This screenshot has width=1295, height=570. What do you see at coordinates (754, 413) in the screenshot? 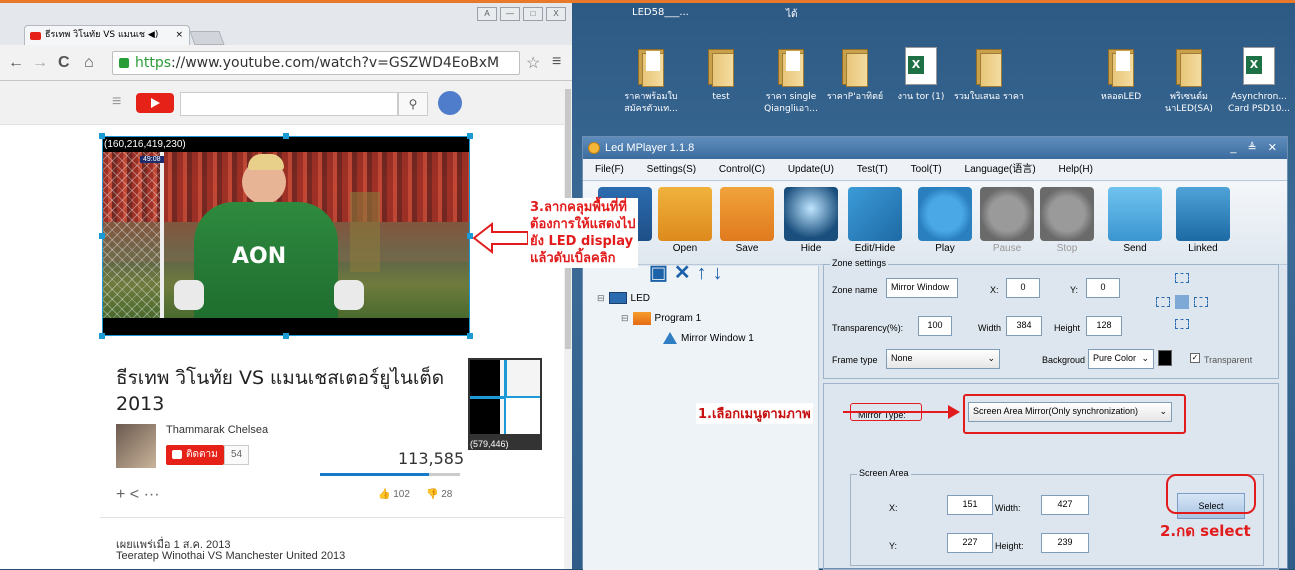
I see `step1-annotation: 1.เลือกเมนูตามภาพ` at bounding box center [754, 413].